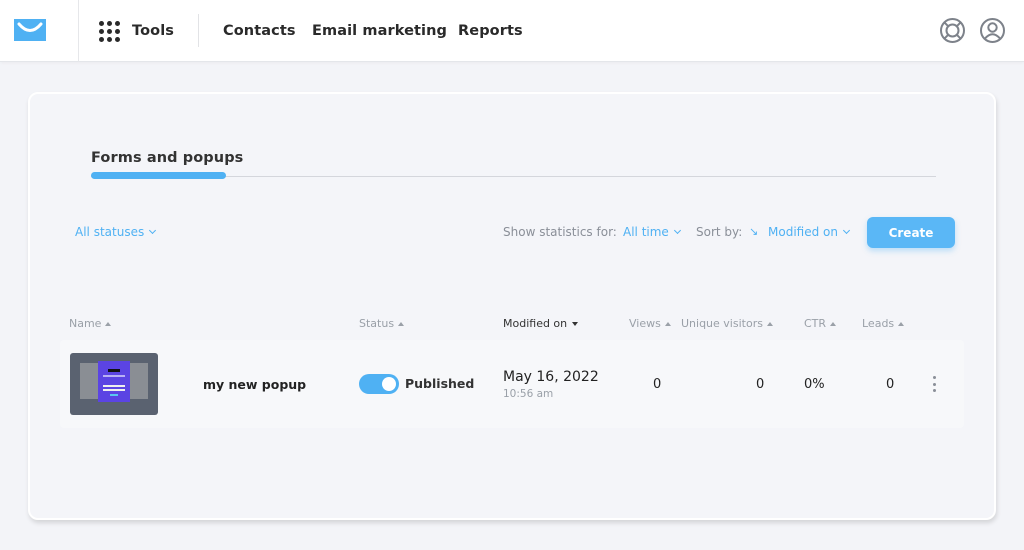  I want to click on column-header-status: Status, so click(382, 323).